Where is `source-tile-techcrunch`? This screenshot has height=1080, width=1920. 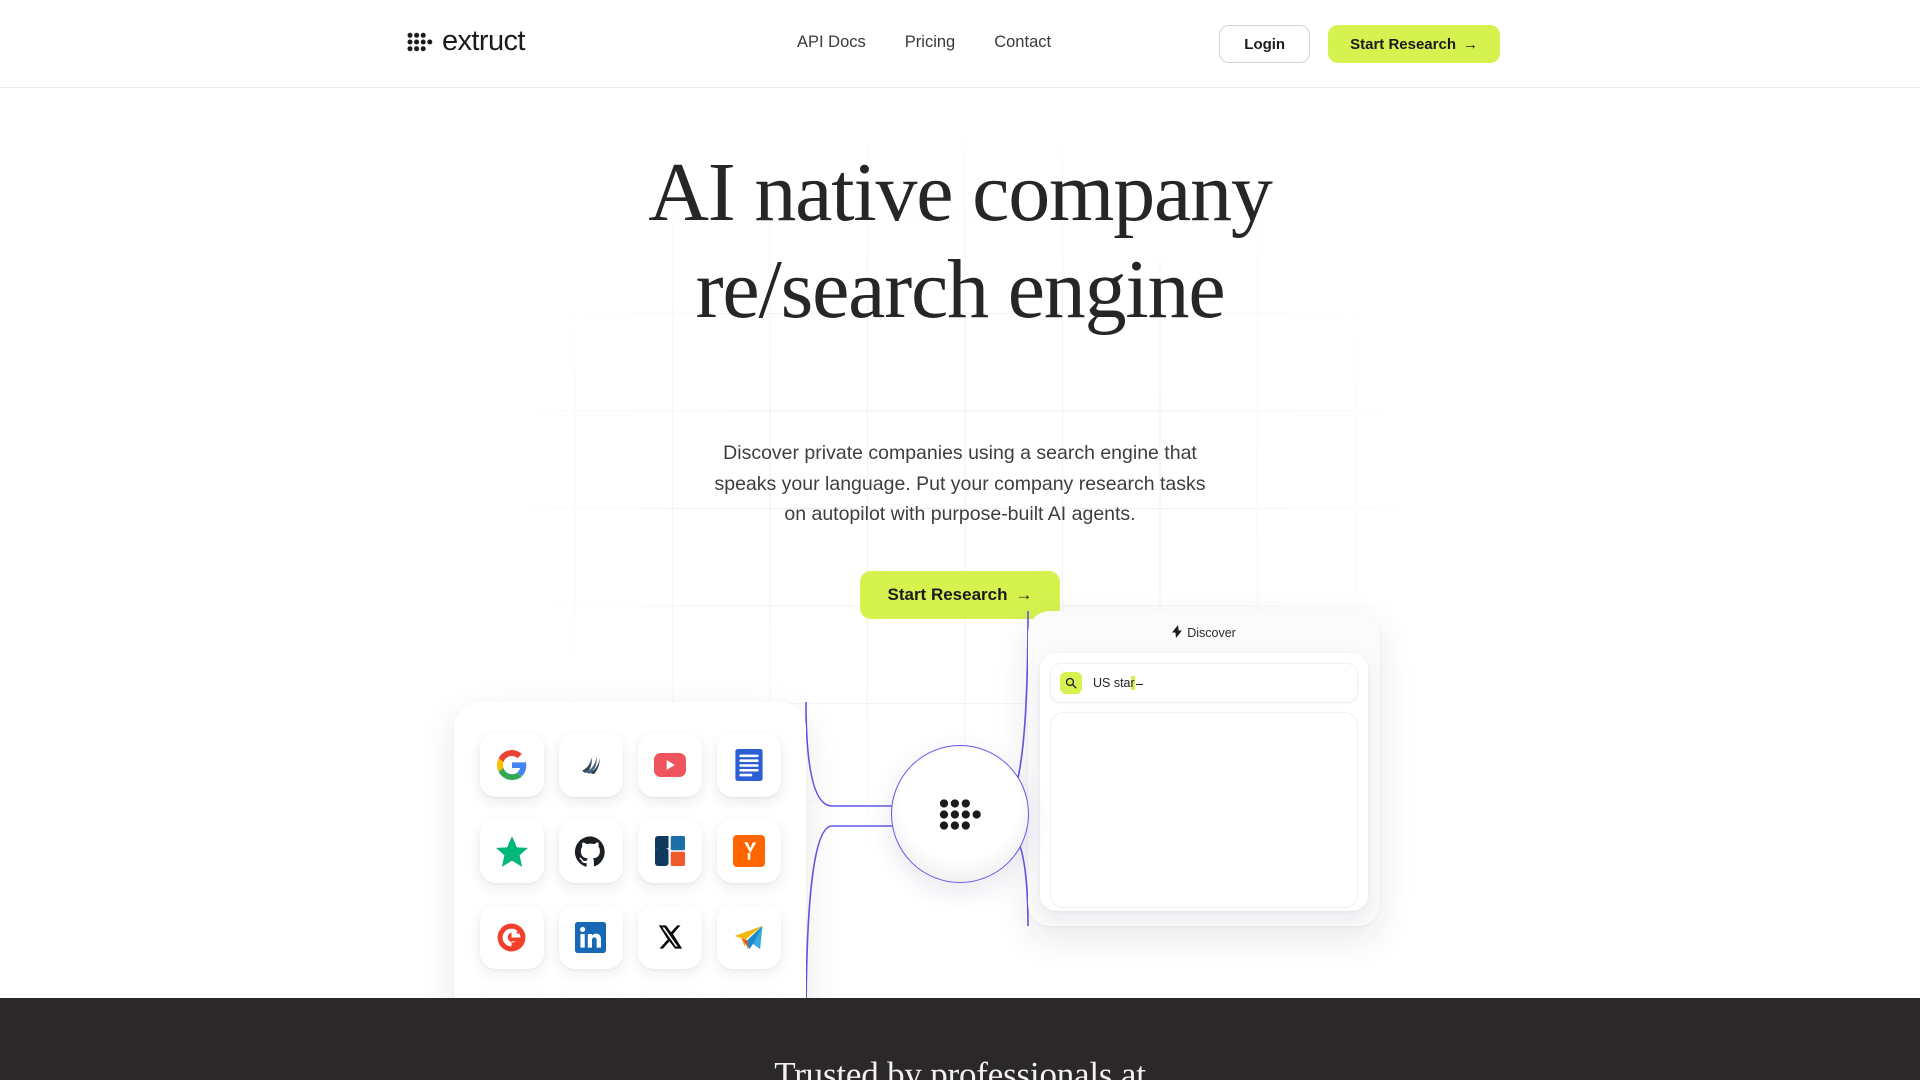
source-tile-techcrunch is located at coordinates (511, 994).